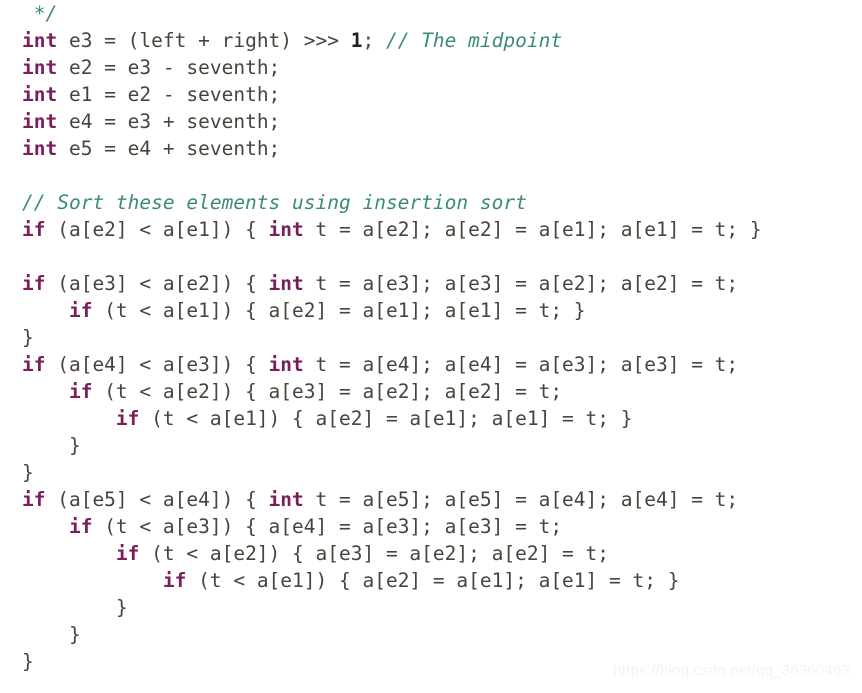  I want to click on code-token-cmt: */, so click(45, 13).